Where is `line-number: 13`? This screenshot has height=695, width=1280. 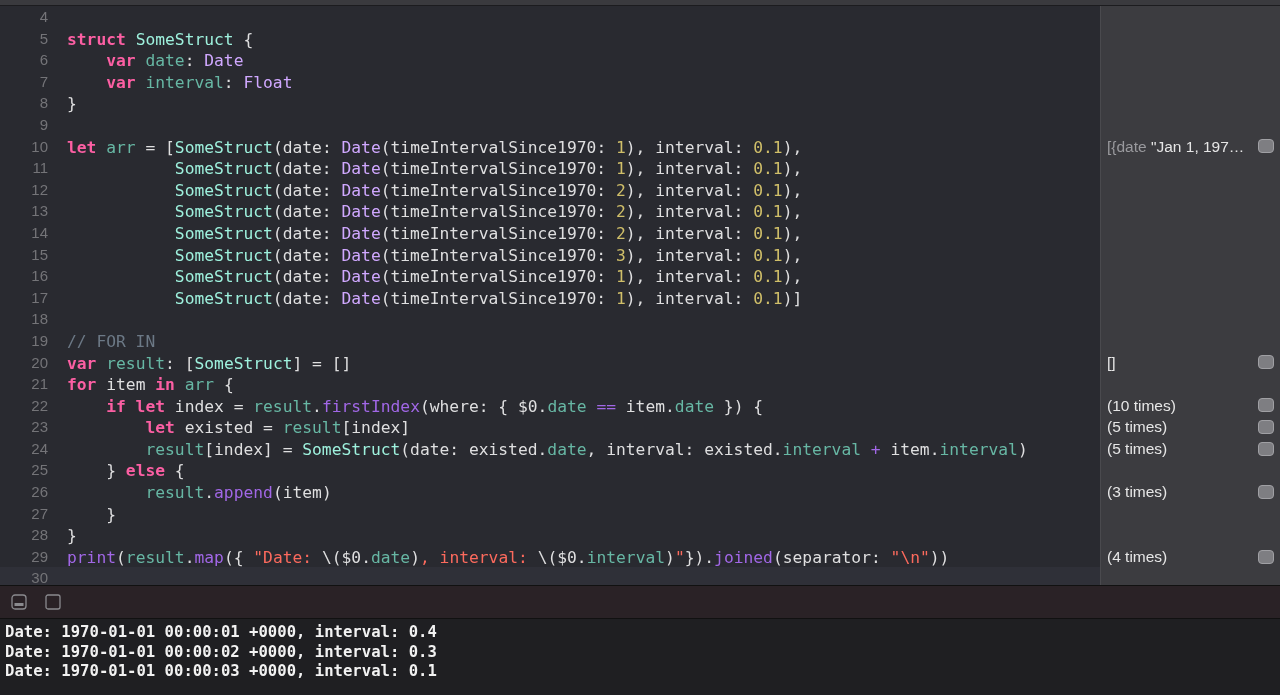
line-number: 13 is located at coordinates (39, 211).